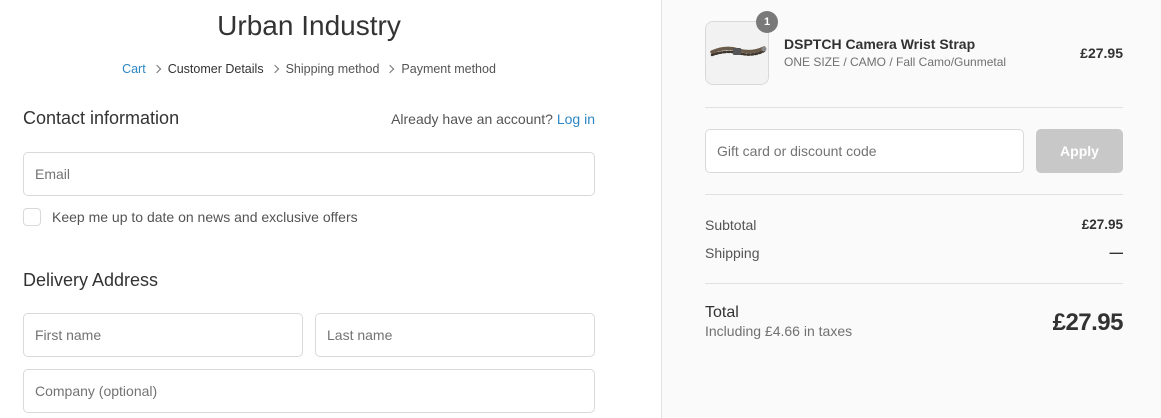 The width and height of the screenshot is (1161, 418). I want to click on breadcrumb-cart: Cart, so click(134, 69).